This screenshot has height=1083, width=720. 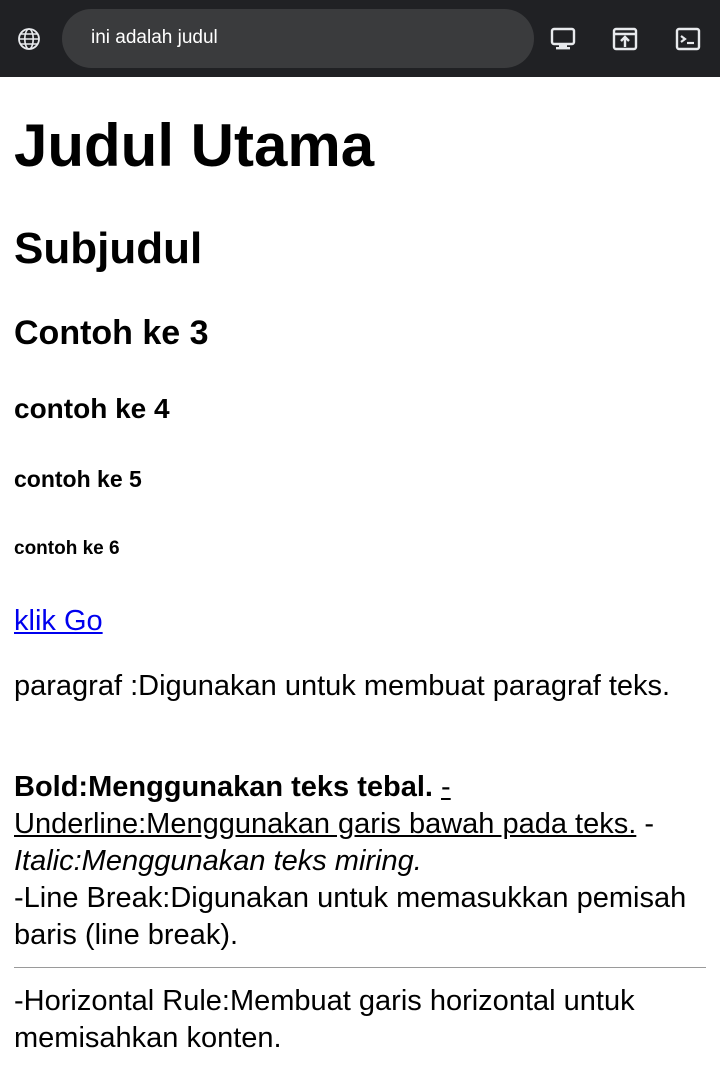 What do you see at coordinates (111, 333) in the screenshot?
I see `heading-3: Contoh ke 3` at bounding box center [111, 333].